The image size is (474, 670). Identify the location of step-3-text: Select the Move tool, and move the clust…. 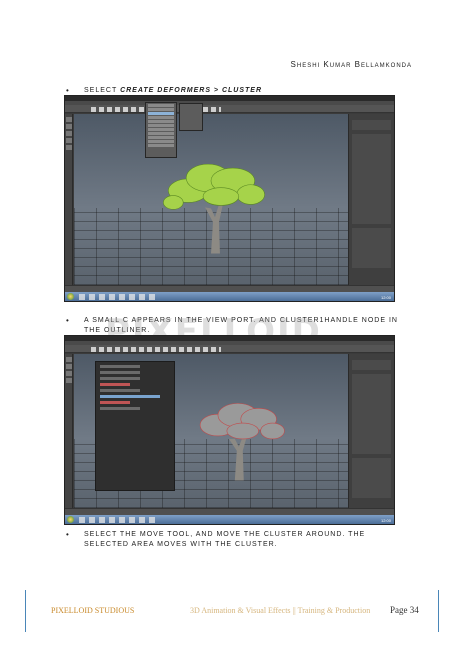
(225, 539).